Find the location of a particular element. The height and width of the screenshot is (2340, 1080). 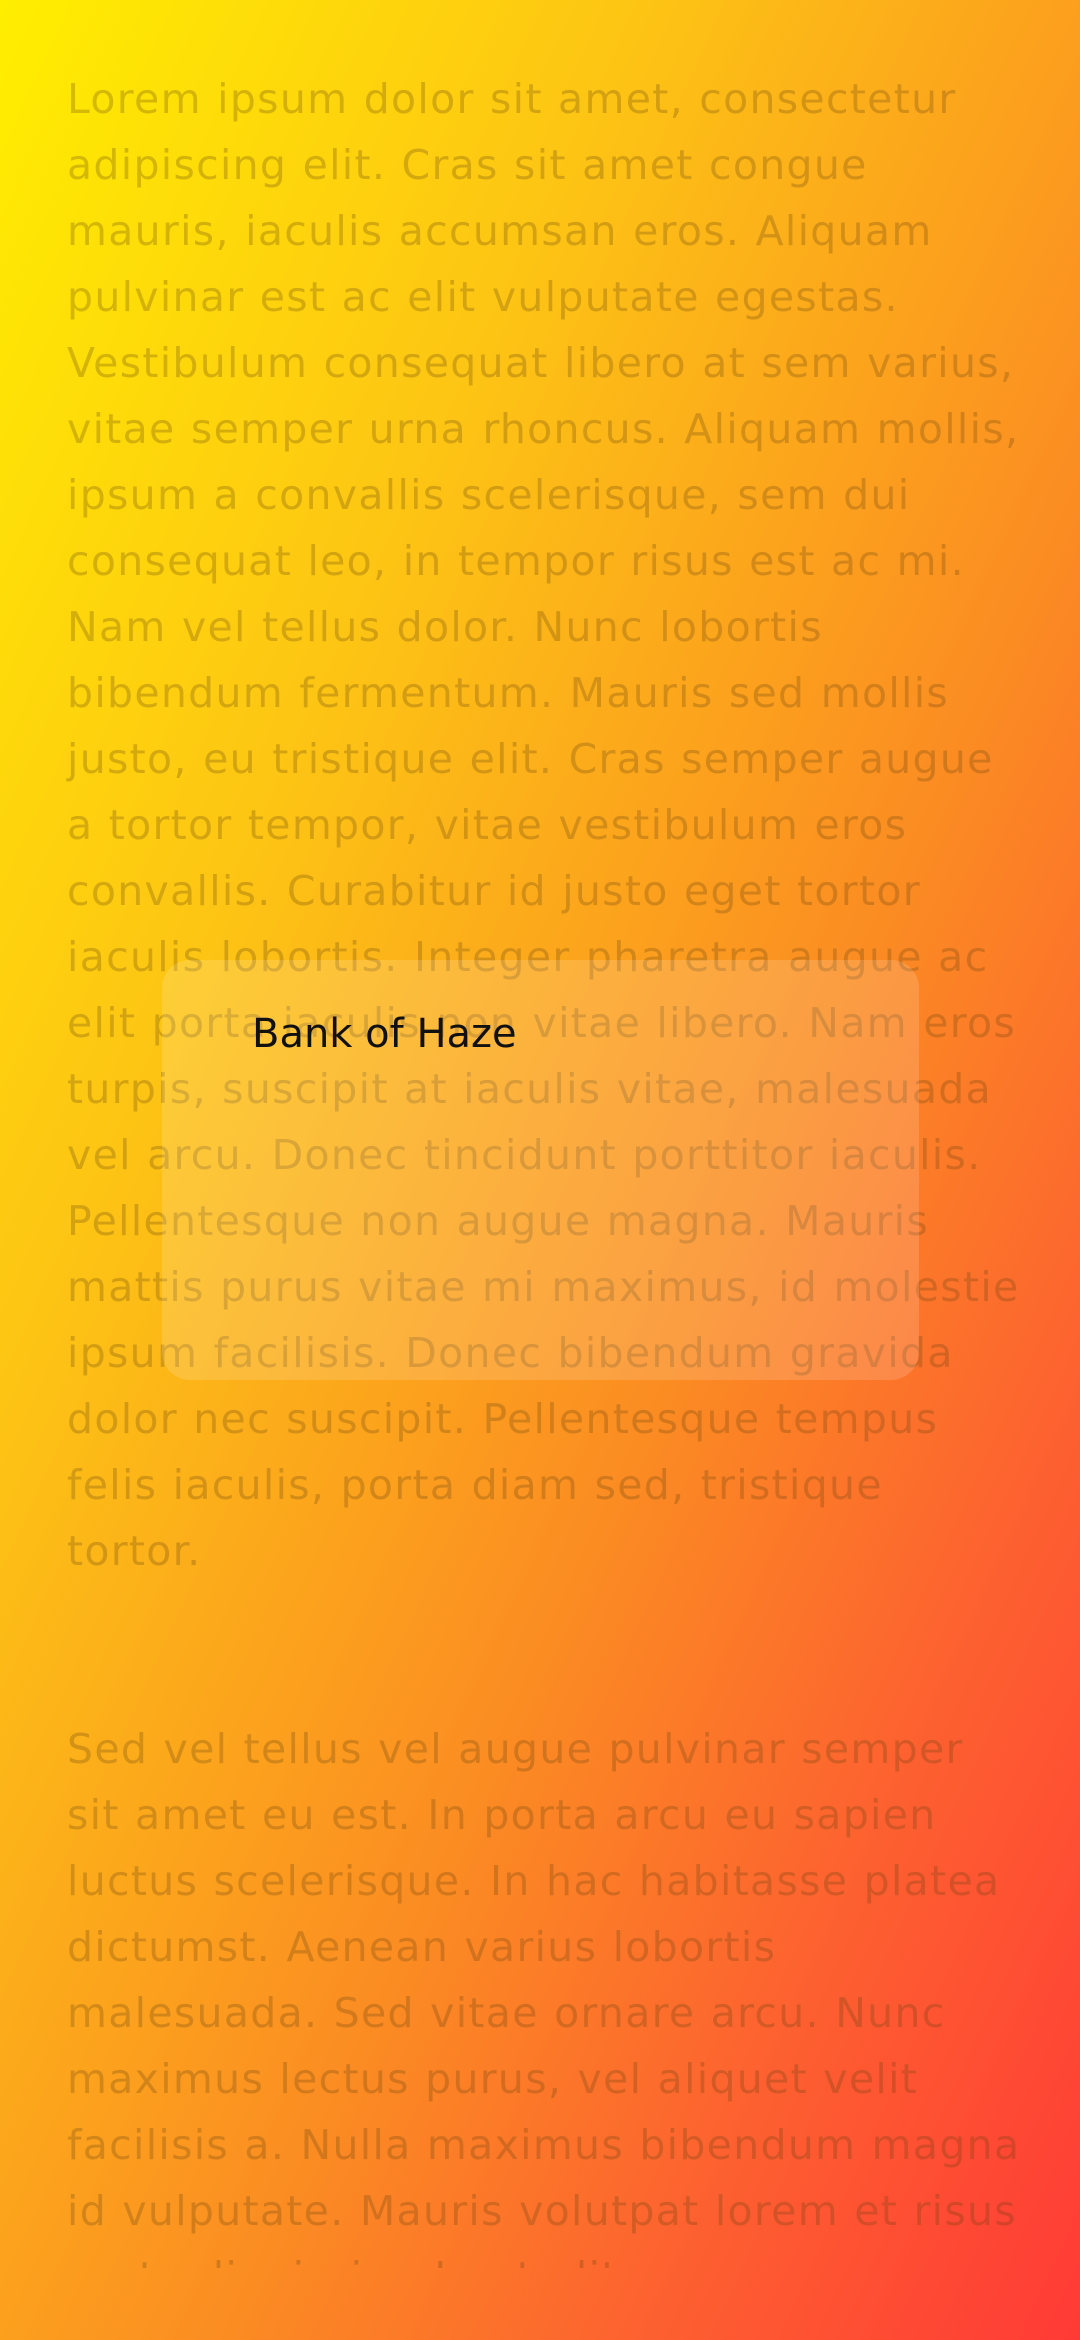

frosted-glass-card: Bank of Haze is located at coordinates (540, 1170).